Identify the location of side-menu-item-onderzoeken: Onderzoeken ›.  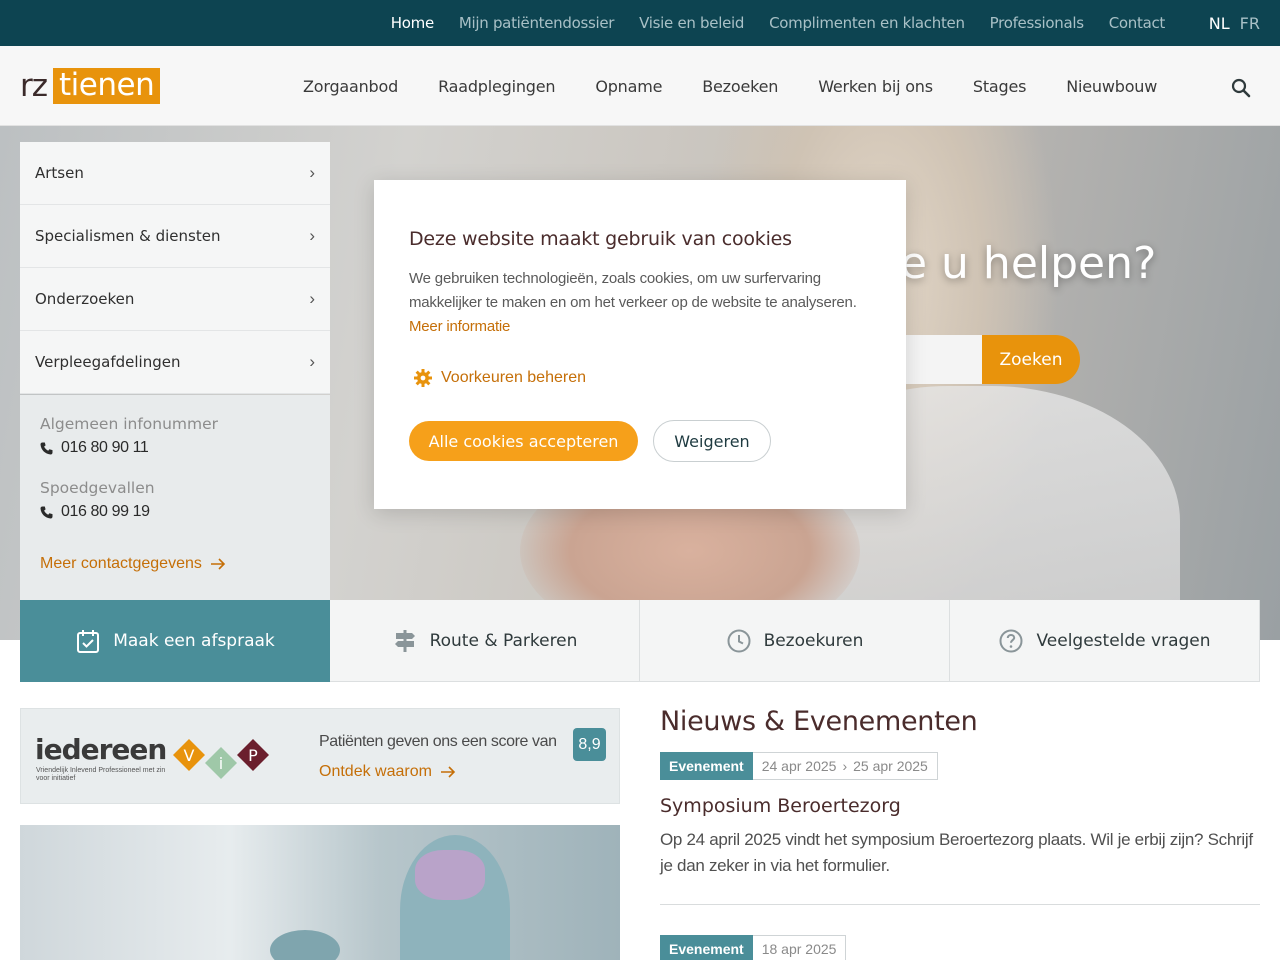
(175, 299).